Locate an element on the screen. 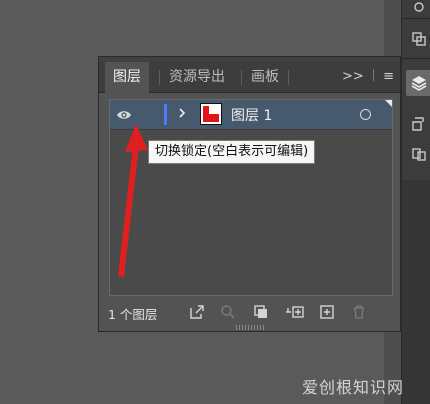 Image resolution: width=430 pixels, height=404 pixels. layer-thumbnail is located at coordinates (211, 114).